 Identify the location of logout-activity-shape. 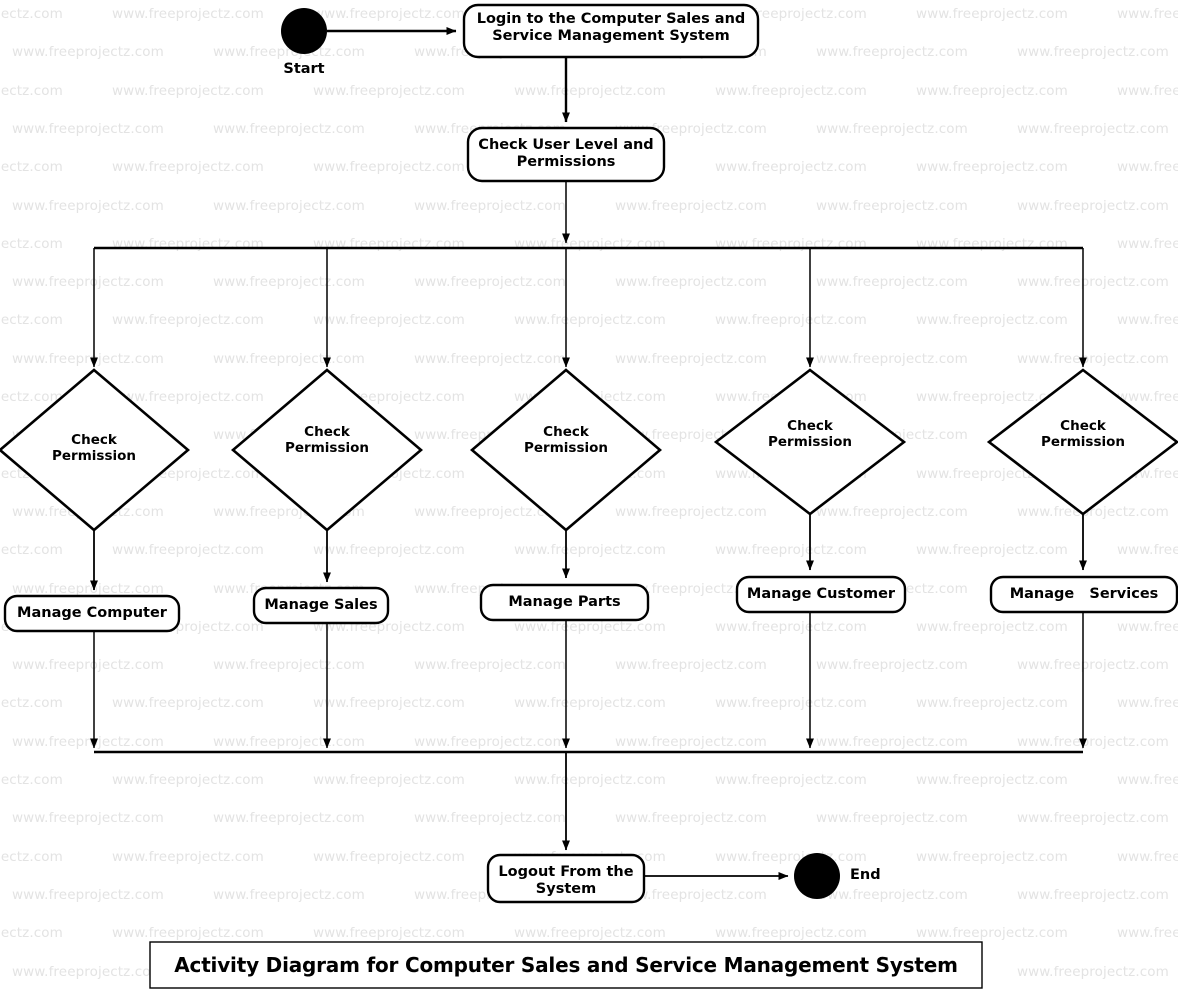
(566, 878).